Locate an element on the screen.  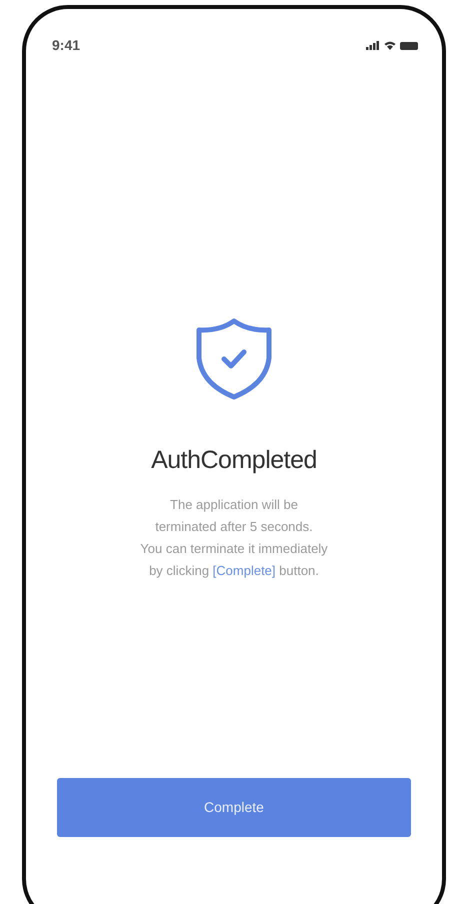
message-text: The application will be terminated after 5 seconds. You can terminate it immediately by clicking [Complete] button. is located at coordinates (234, 538).